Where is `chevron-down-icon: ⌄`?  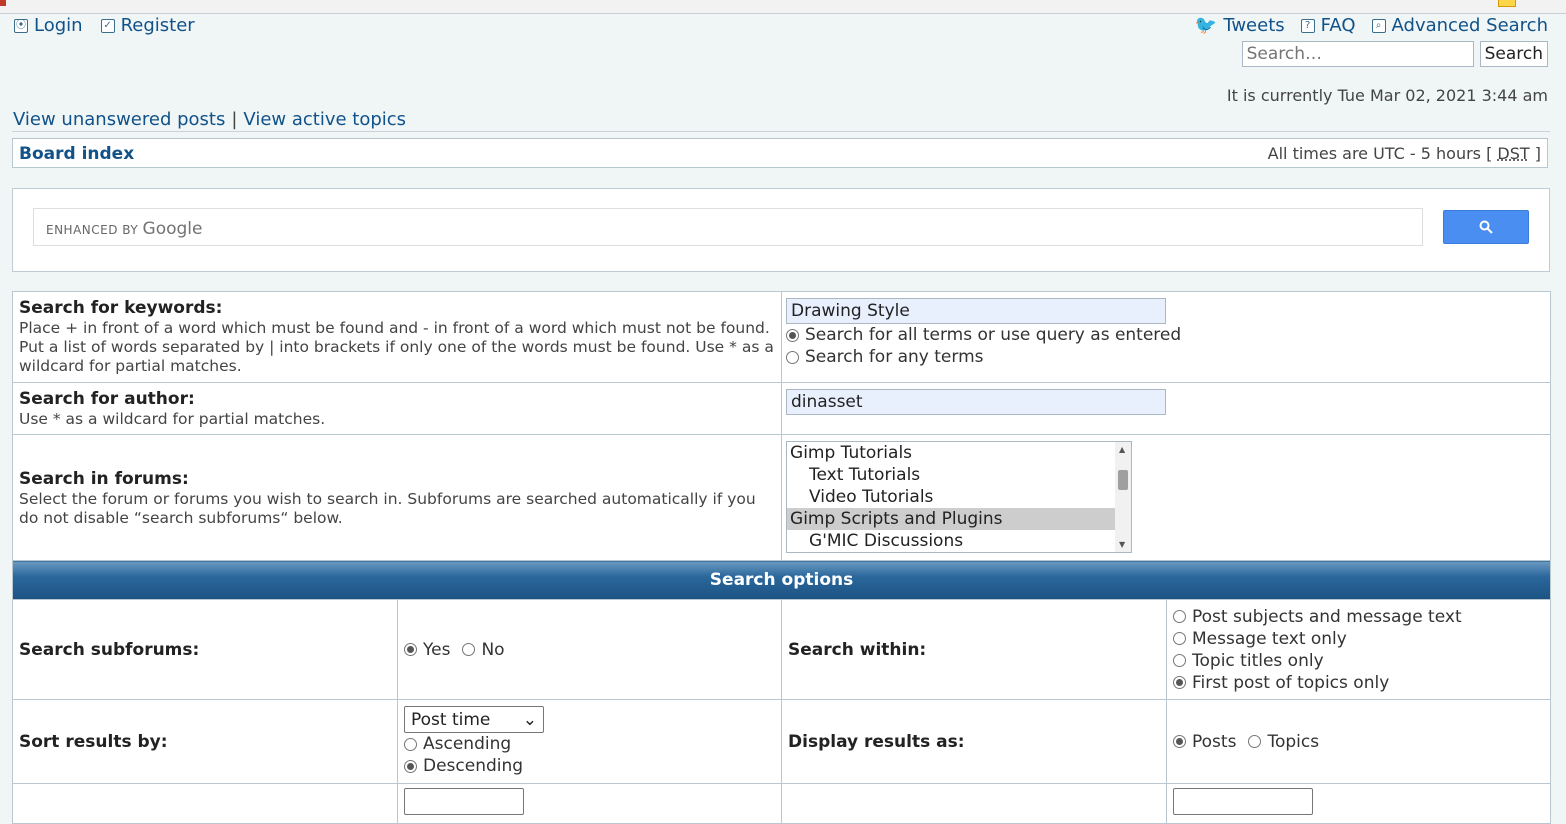 chevron-down-icon: ⌄ is located at coordinates (529, 719).